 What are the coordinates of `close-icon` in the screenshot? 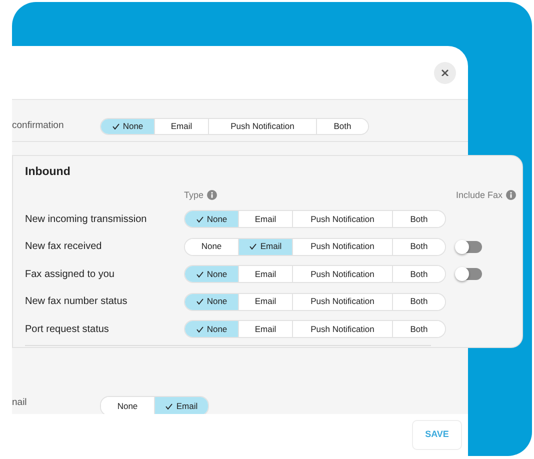 It's located at (445, 72).